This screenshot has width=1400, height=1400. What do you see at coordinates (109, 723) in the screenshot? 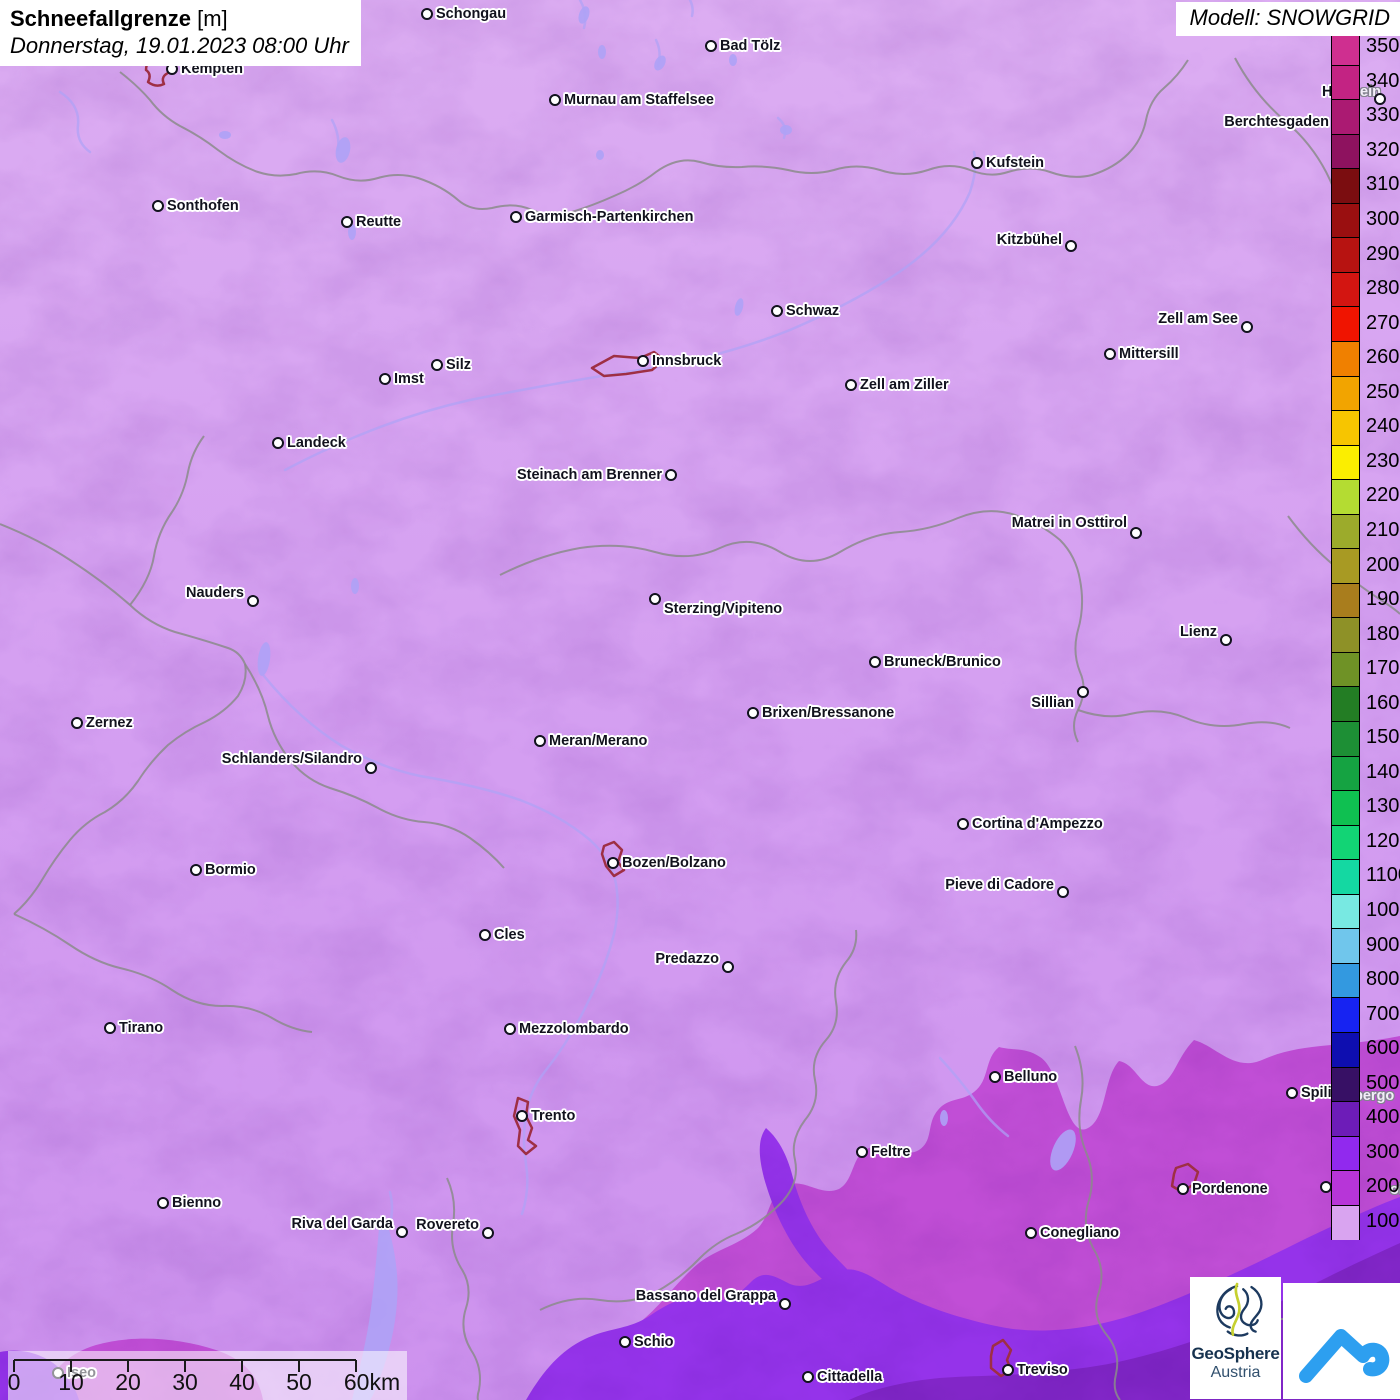
I see `city-label: Zernez` at bounding box center [109, 723].